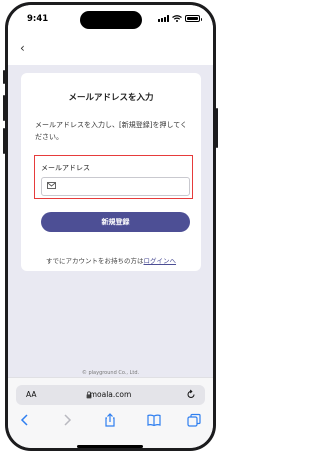 This screenshot has width=320, height=453. I want to click on forward-icon, so click(67, 420).